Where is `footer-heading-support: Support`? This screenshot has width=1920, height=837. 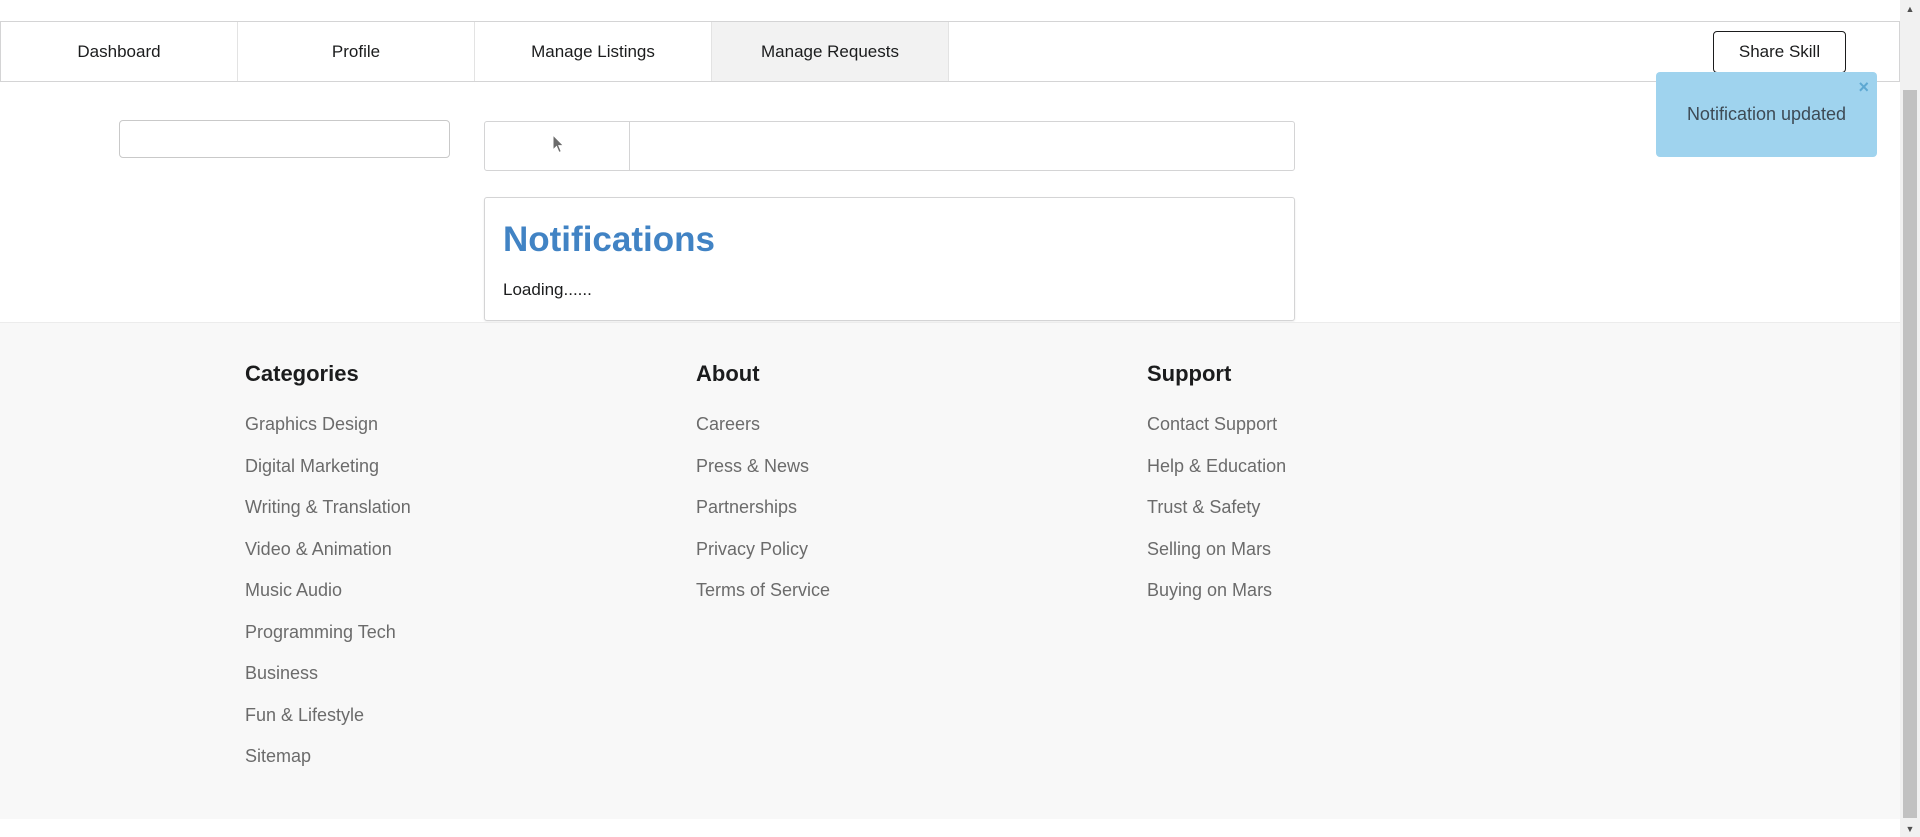 footer-heading-support: Support is located at coordinates (1189, 373).